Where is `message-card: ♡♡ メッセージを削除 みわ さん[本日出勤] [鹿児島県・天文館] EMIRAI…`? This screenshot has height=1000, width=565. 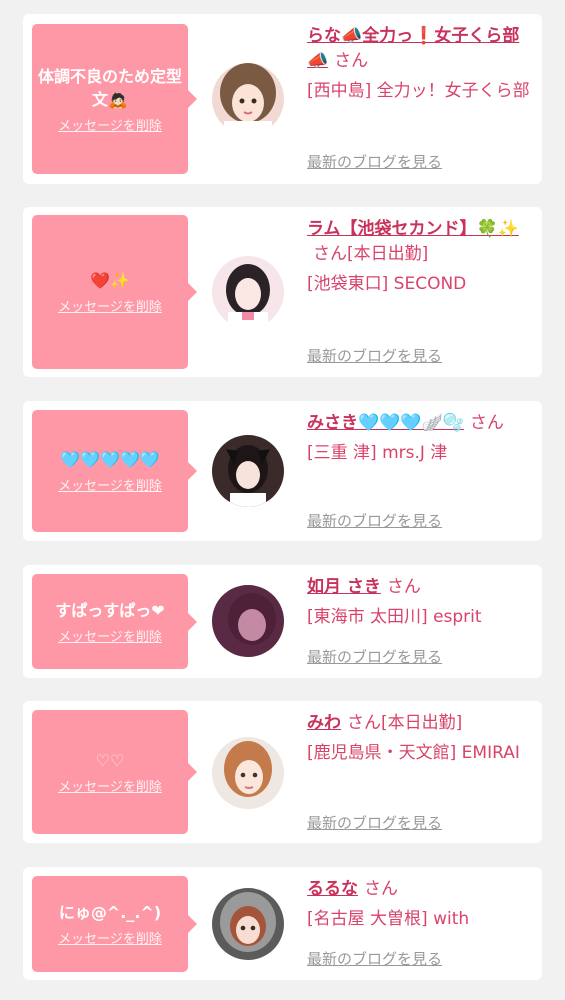
message-card: ♡♡ メッセージを削除 みわ さん[本日出勤] [鹿児島県・天文館] EMIRAI… is located at coordinates (282, 772).